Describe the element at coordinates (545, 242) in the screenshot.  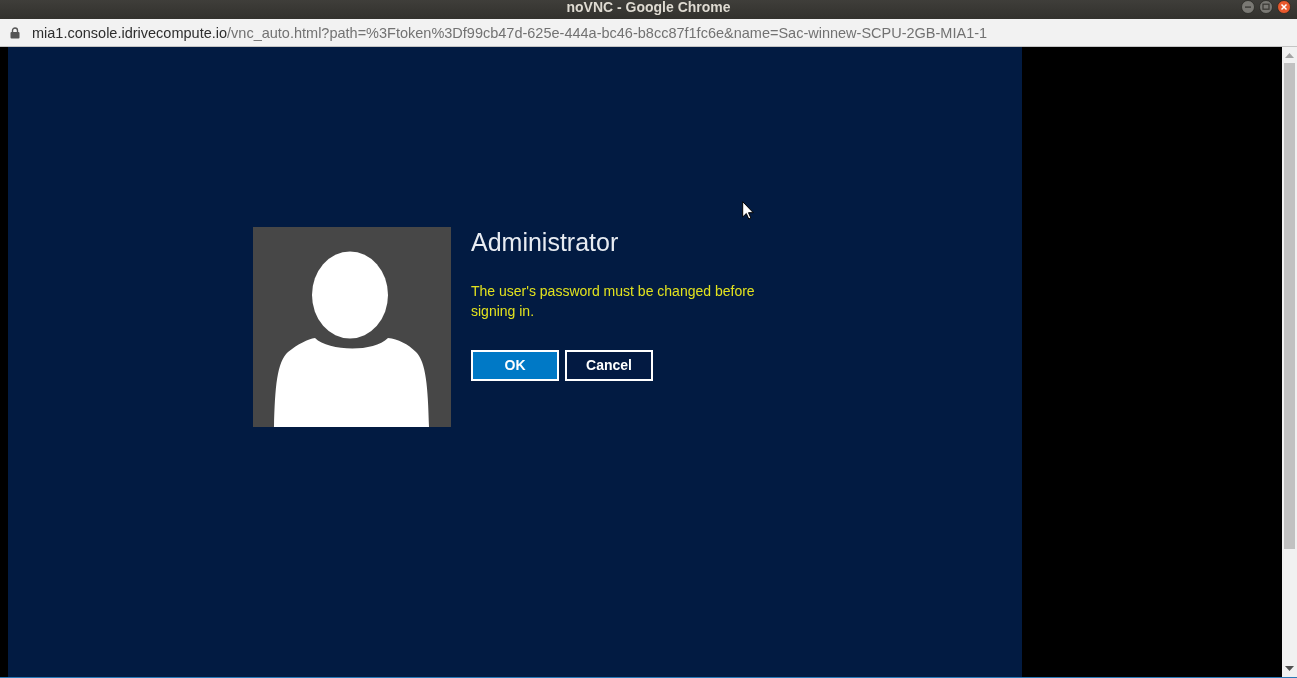
I see `user-name: Administrator` at that location.